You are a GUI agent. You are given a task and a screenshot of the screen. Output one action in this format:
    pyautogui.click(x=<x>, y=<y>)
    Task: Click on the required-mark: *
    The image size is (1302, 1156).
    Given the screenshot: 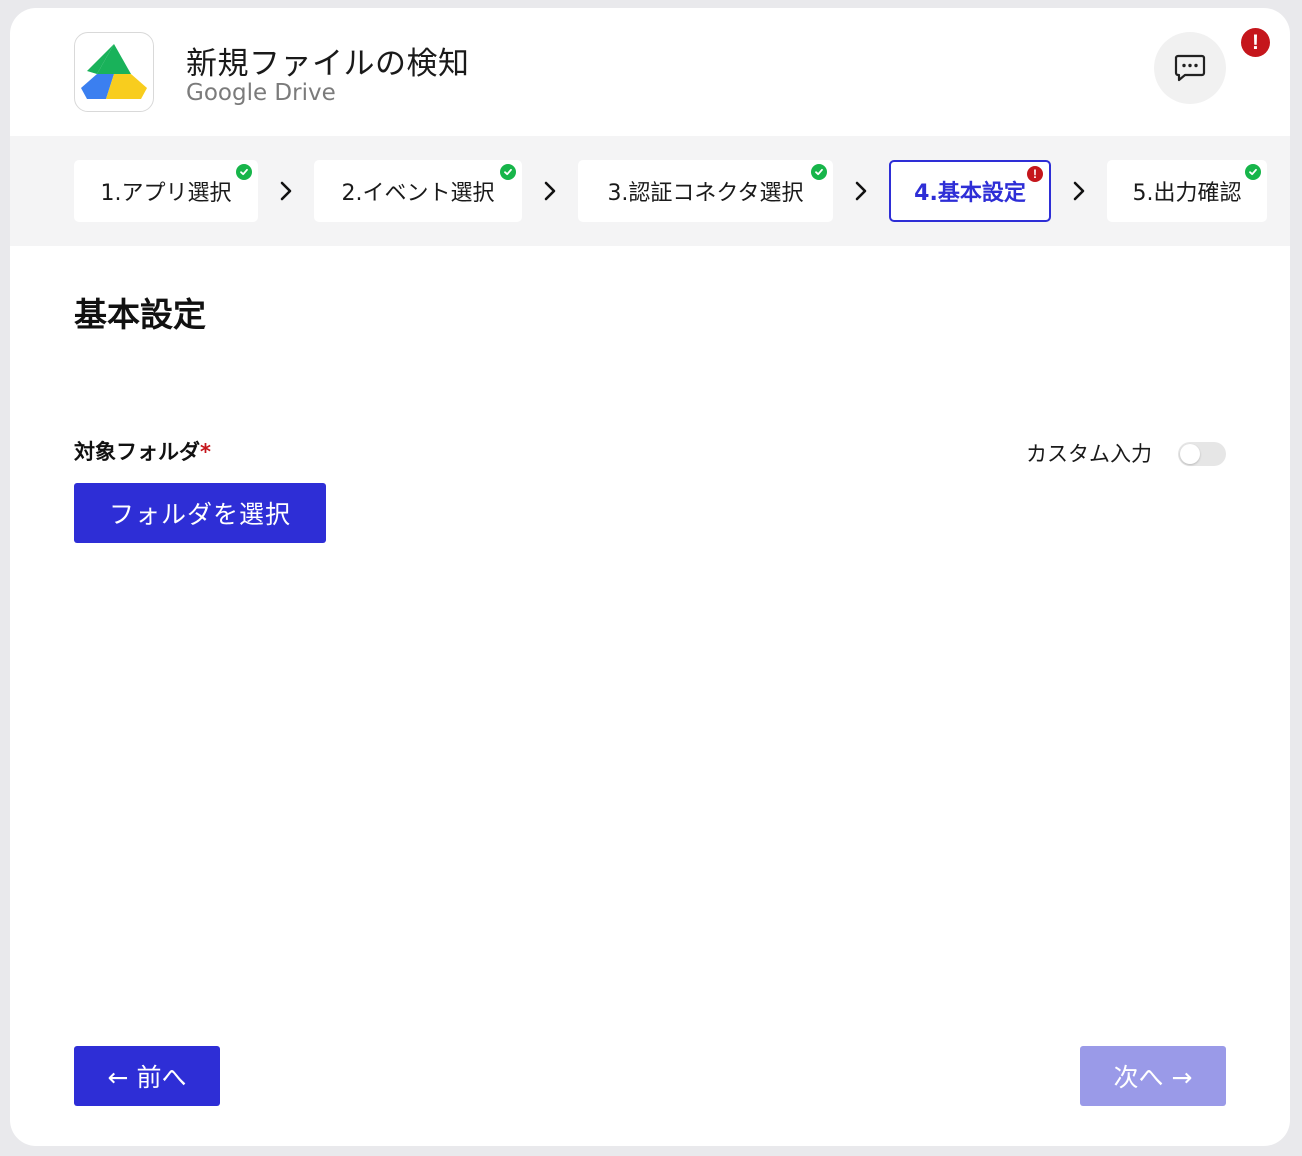 What is the action you would take?
    pyautogui.click(x=205, y=452)
    